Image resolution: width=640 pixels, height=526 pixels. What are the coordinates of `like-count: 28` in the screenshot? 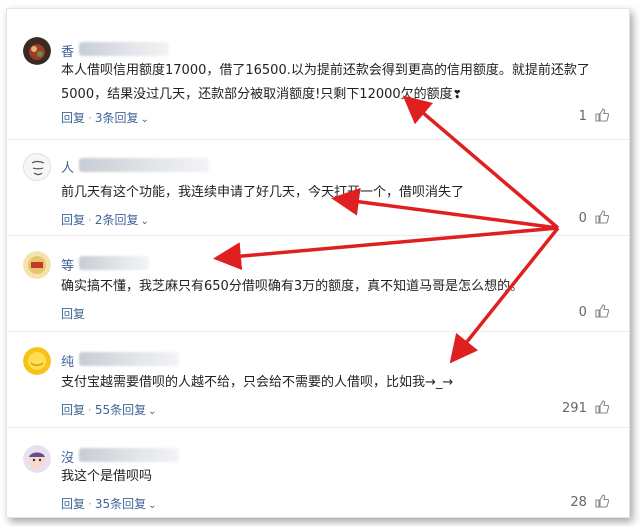 It's located at (578, 502).